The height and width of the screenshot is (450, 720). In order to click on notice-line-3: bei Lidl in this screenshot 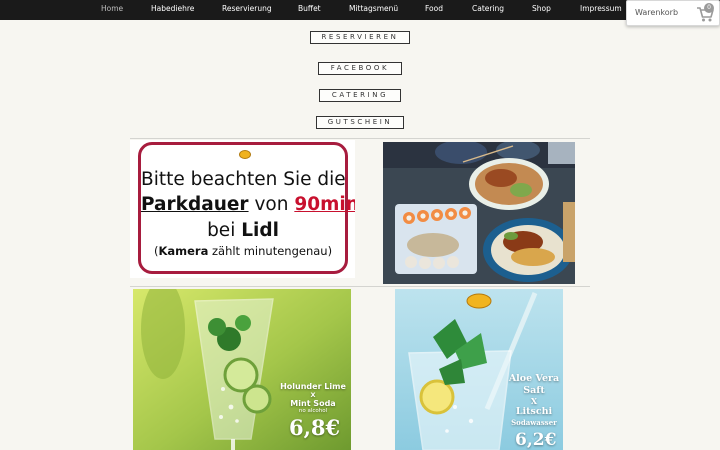, I will do `click(243, 230)`.